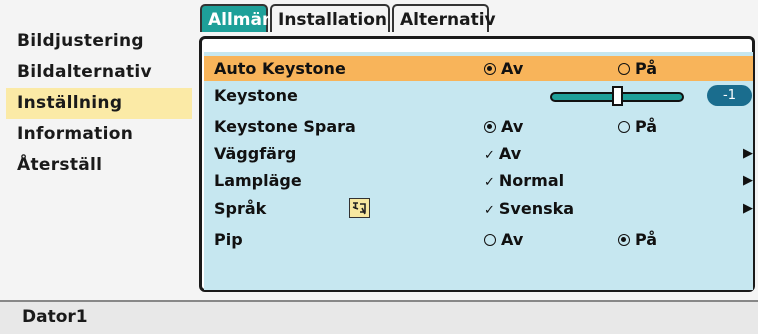  What do you see at coordinates (729, 95) in the screenshot?
I see `keystone-value: -1` at bounding box center [729, 95].